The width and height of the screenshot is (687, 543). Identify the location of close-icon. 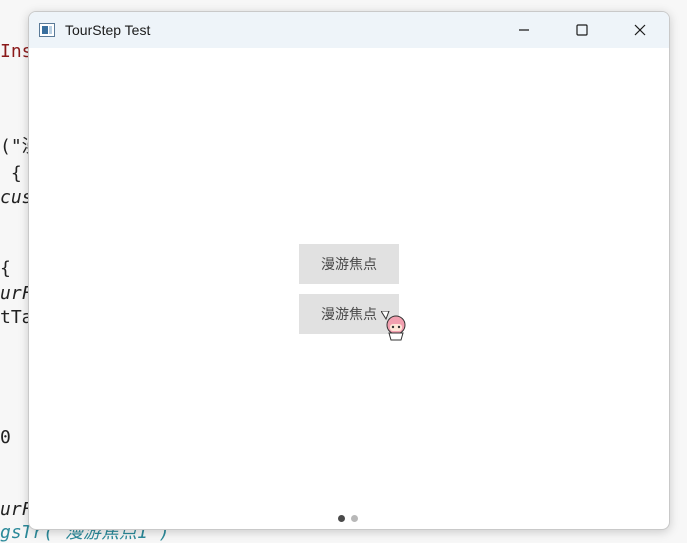
(640, 30).